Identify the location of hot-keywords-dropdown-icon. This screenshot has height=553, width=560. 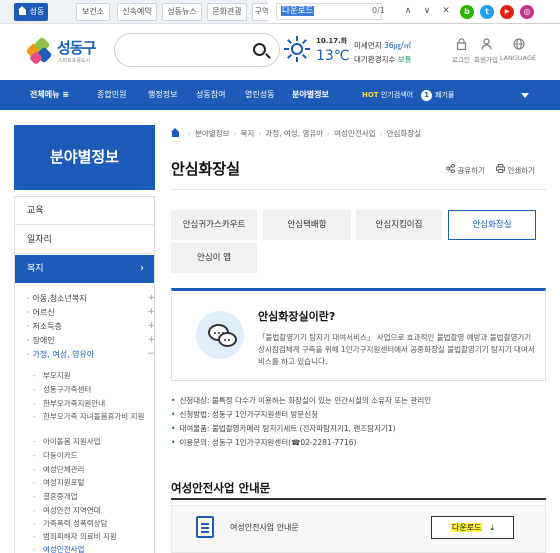
(525, 95).